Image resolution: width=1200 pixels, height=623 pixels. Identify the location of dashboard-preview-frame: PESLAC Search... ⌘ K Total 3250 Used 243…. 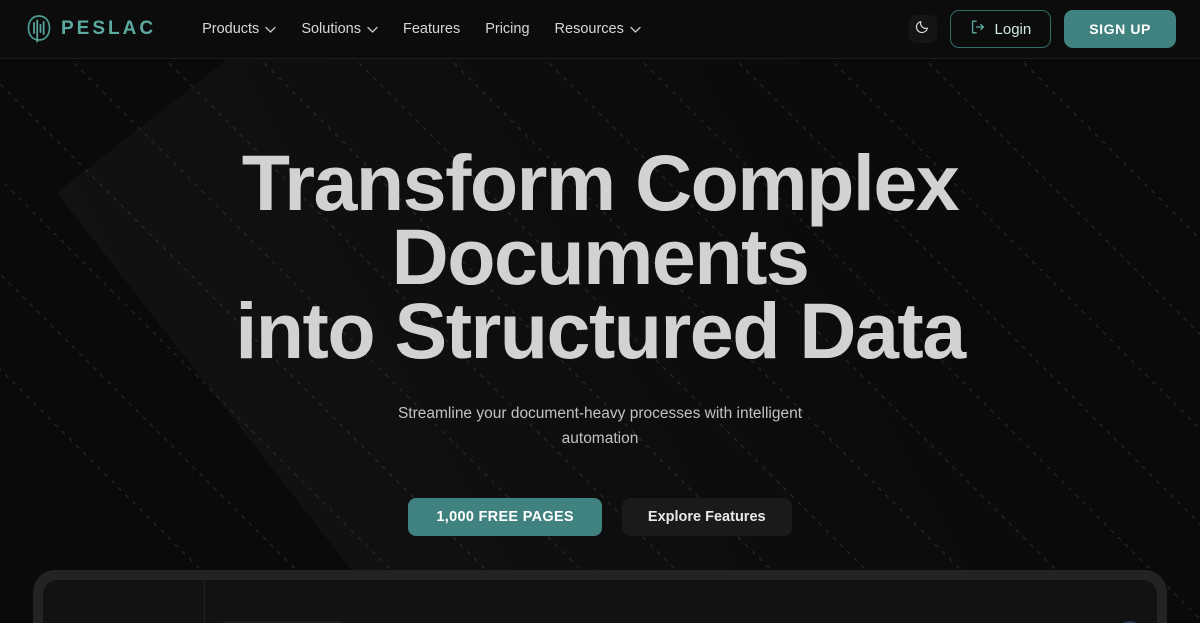
(600, 596).